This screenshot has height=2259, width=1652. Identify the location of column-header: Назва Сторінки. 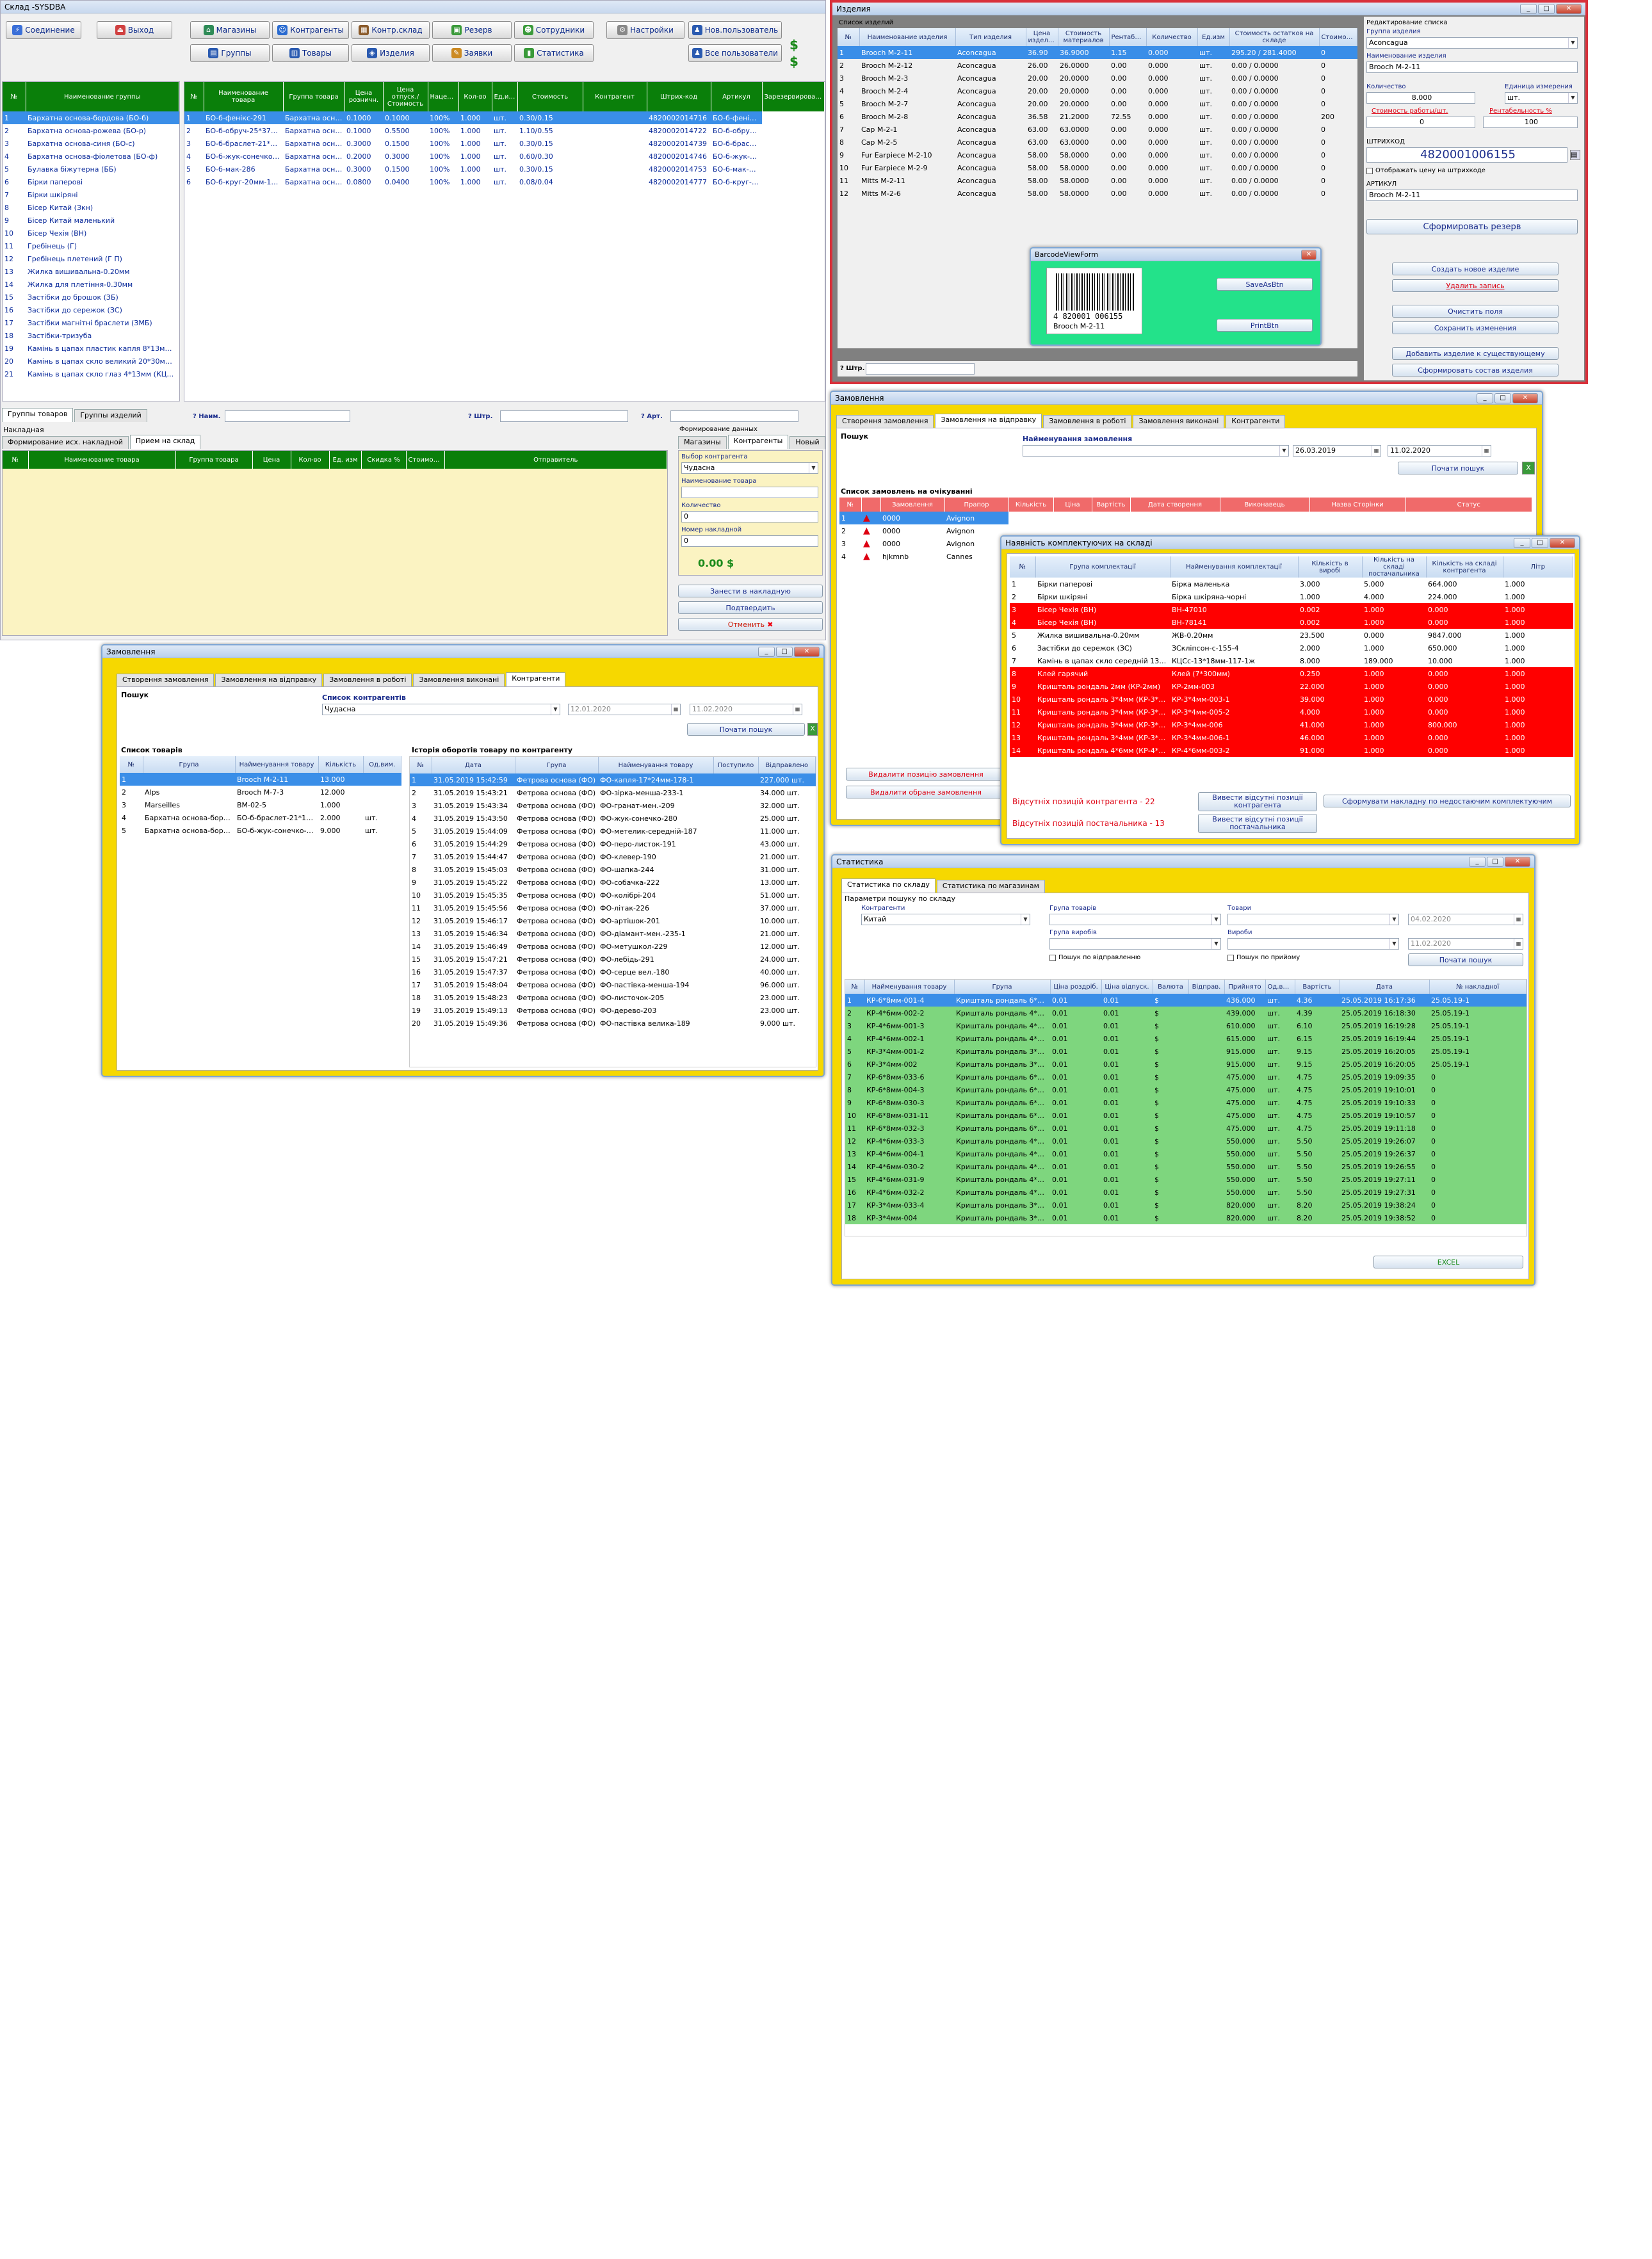
(1357, 505).